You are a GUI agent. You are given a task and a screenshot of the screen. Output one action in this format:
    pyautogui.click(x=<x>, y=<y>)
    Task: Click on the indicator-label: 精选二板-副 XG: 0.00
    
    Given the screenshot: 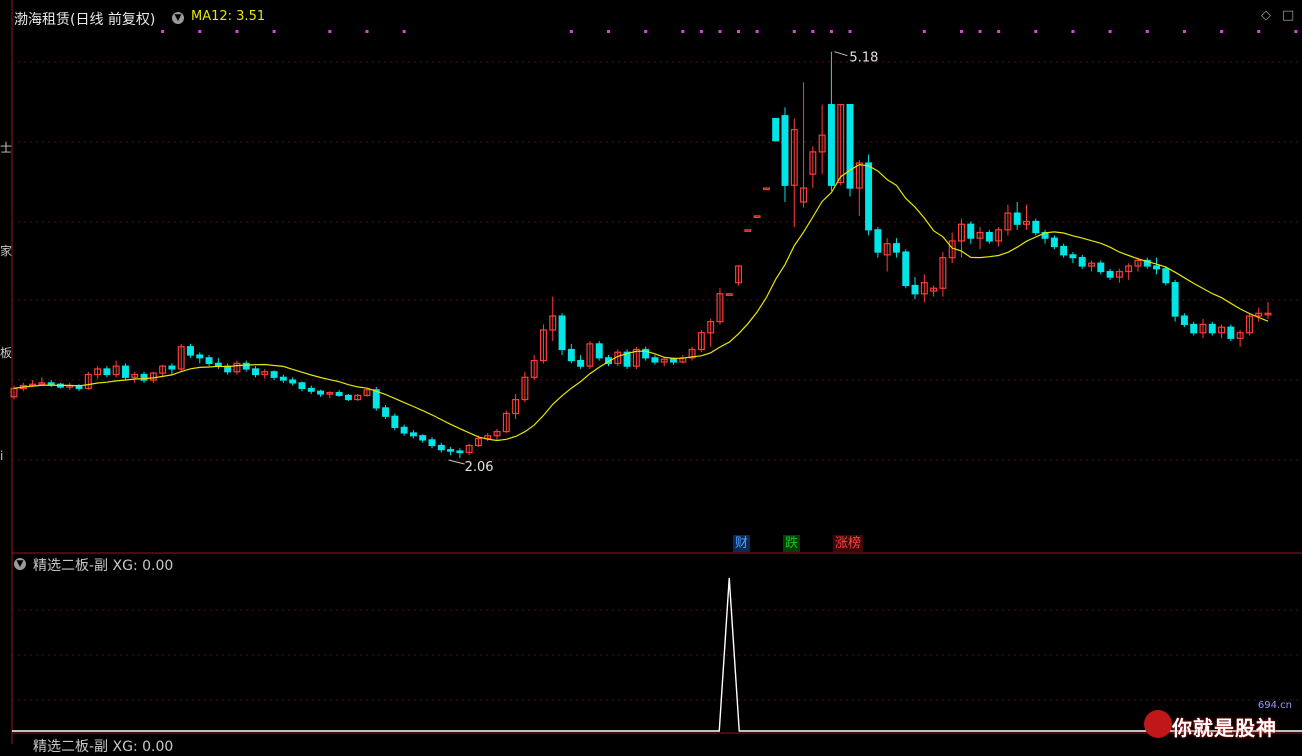 What is the action you would take?
    pyautogui.click(x=103, y=565)
    